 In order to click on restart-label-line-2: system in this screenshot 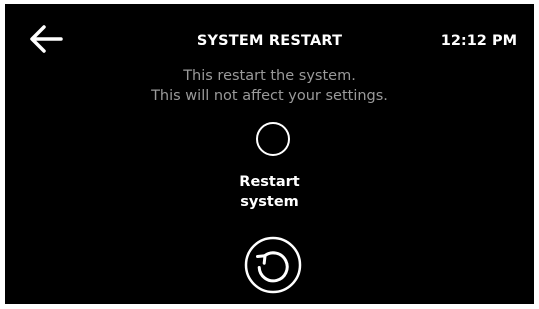, I will do `click(269, 202)`.